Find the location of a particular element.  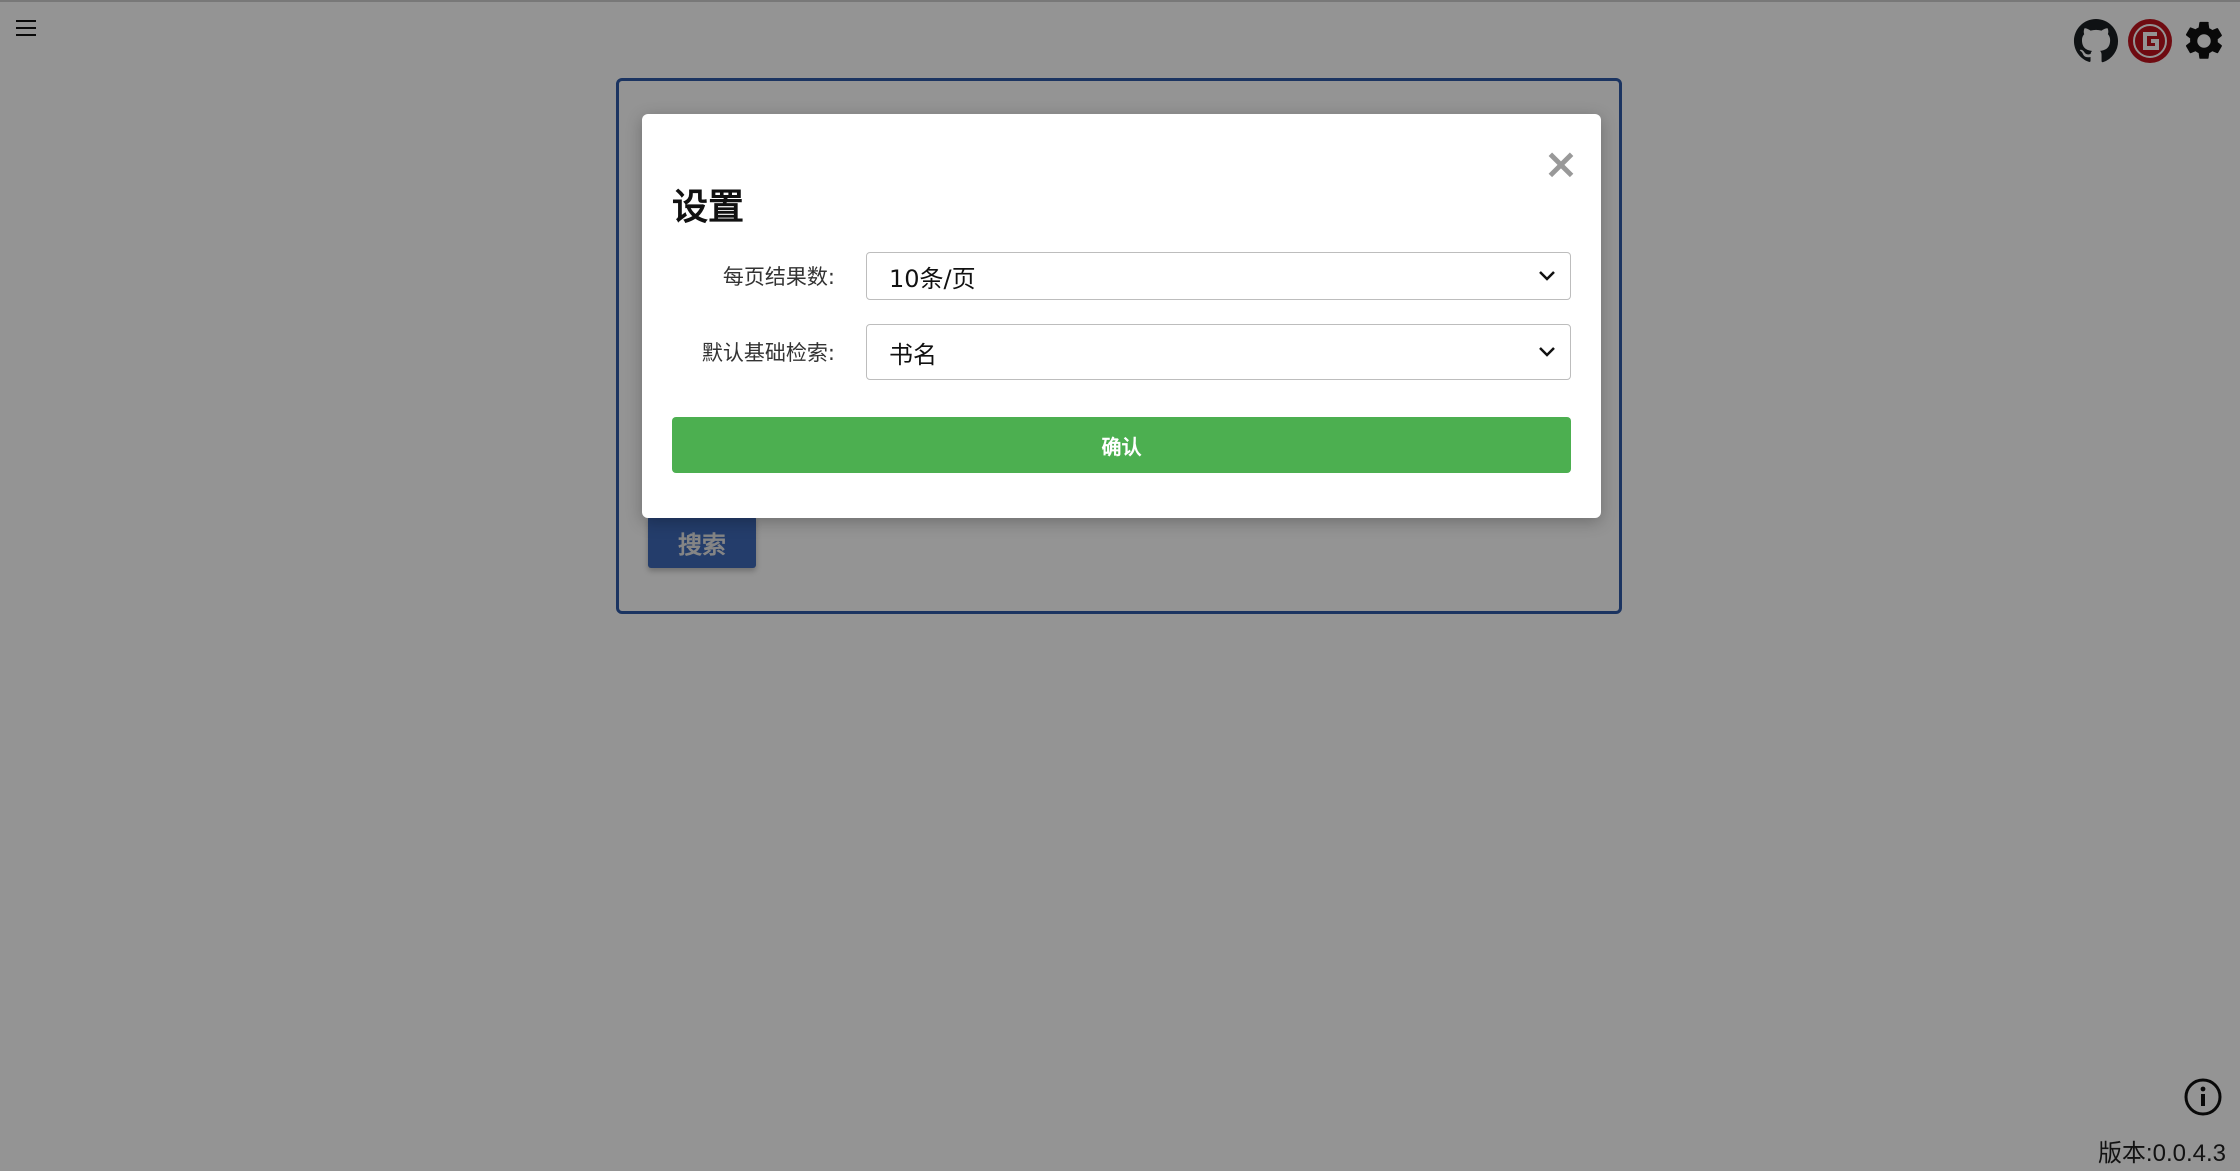

results-per-page-row: 每页结果数: 10条/页 is located at coordinates (1121, 276).